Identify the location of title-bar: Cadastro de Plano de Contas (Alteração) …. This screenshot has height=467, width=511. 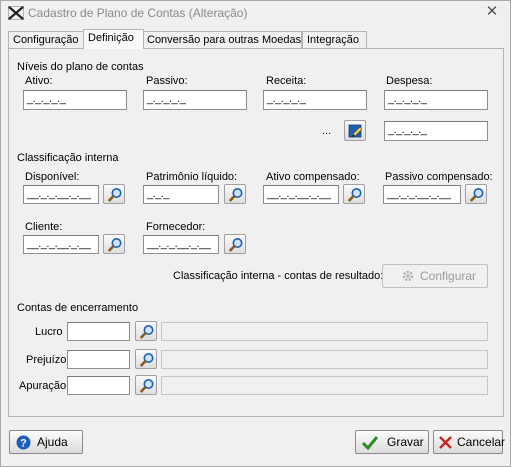
(255, 13).